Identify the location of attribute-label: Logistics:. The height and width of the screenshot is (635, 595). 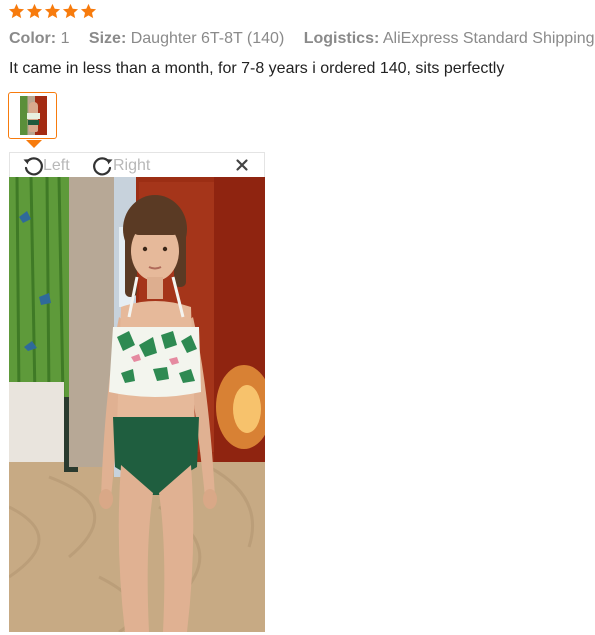
(341, 38).